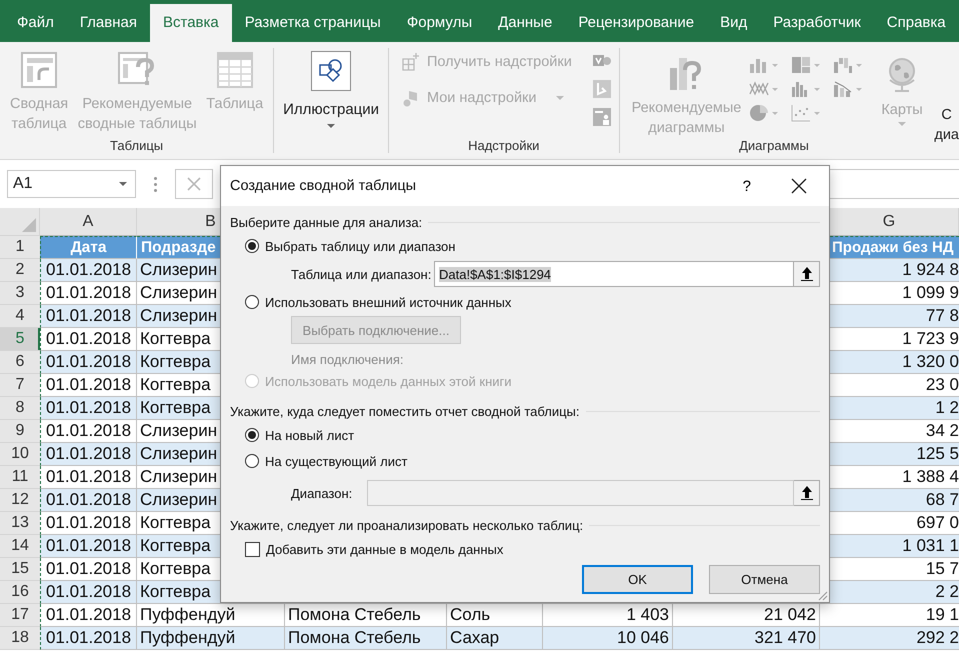  What do you see at coordinates (608, 638) in the screenshot?
I see `table-cell: 10 046` at bounding box center [608, 638].